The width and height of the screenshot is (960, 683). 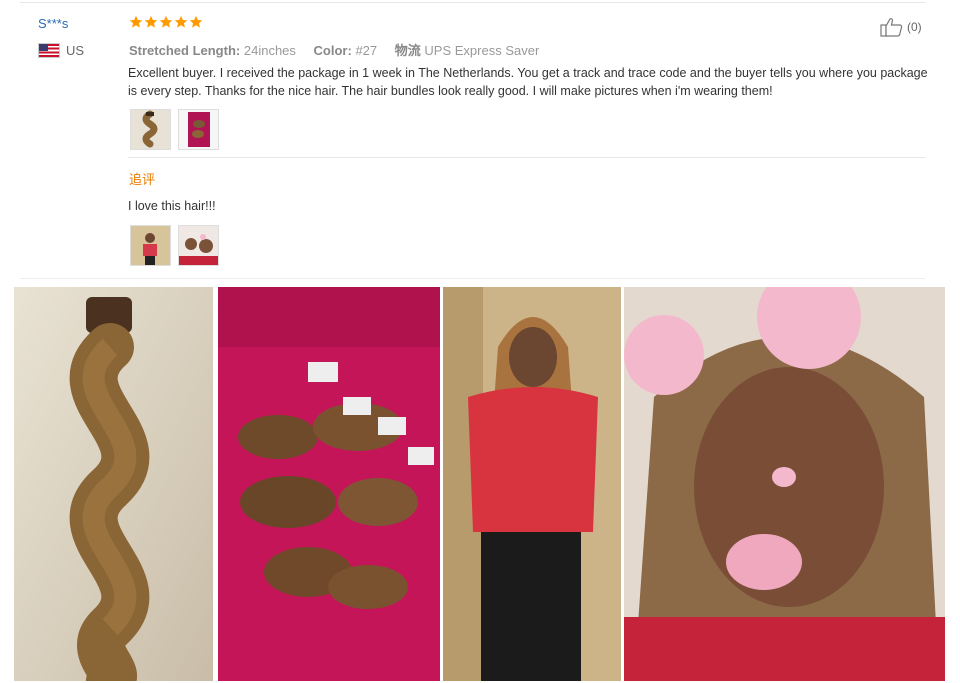 What do you see at coordinates (53, 23) in the screenshot?
I see `reviewer-name: S***s` at bounding box center [53, 23].